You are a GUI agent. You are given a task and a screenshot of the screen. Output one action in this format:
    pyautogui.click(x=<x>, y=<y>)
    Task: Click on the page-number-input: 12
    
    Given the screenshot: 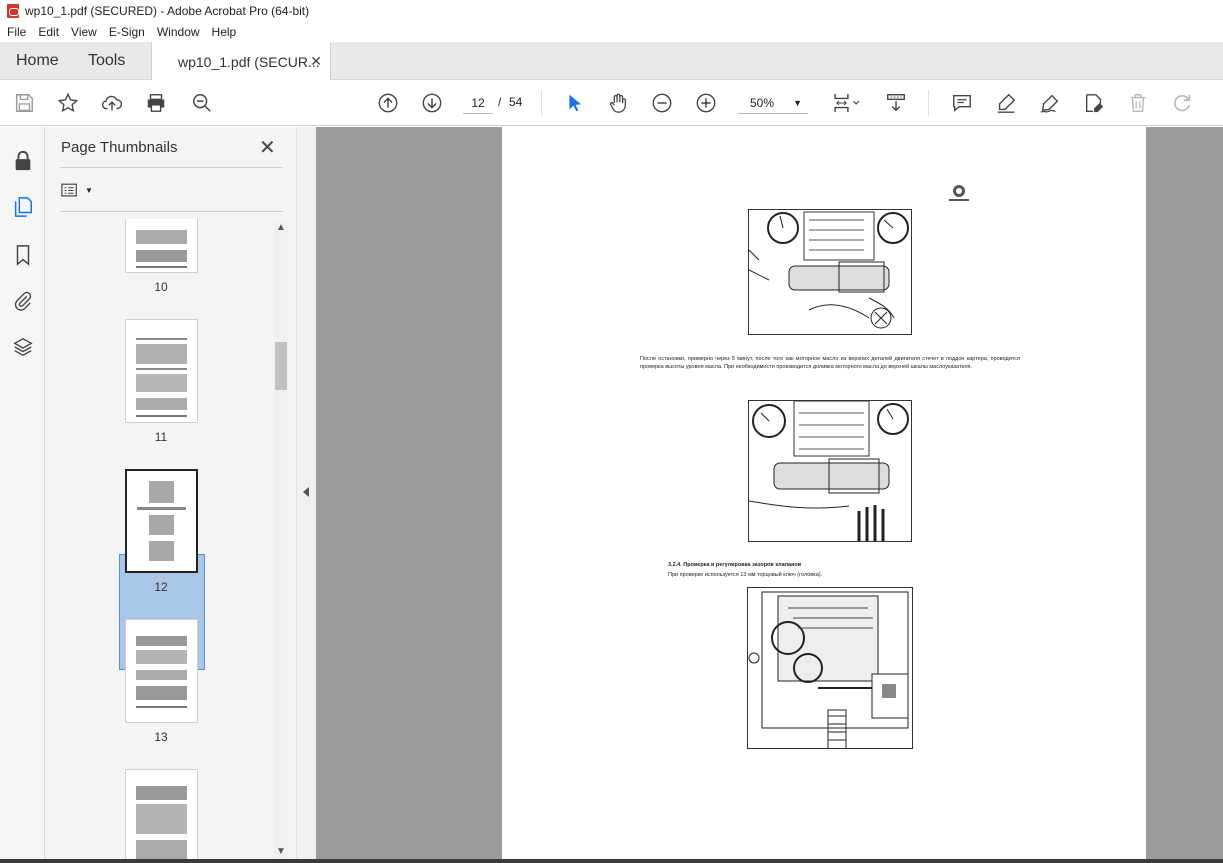 What is the action you would take?
    pyautogui.click(x=478, y=103)
    